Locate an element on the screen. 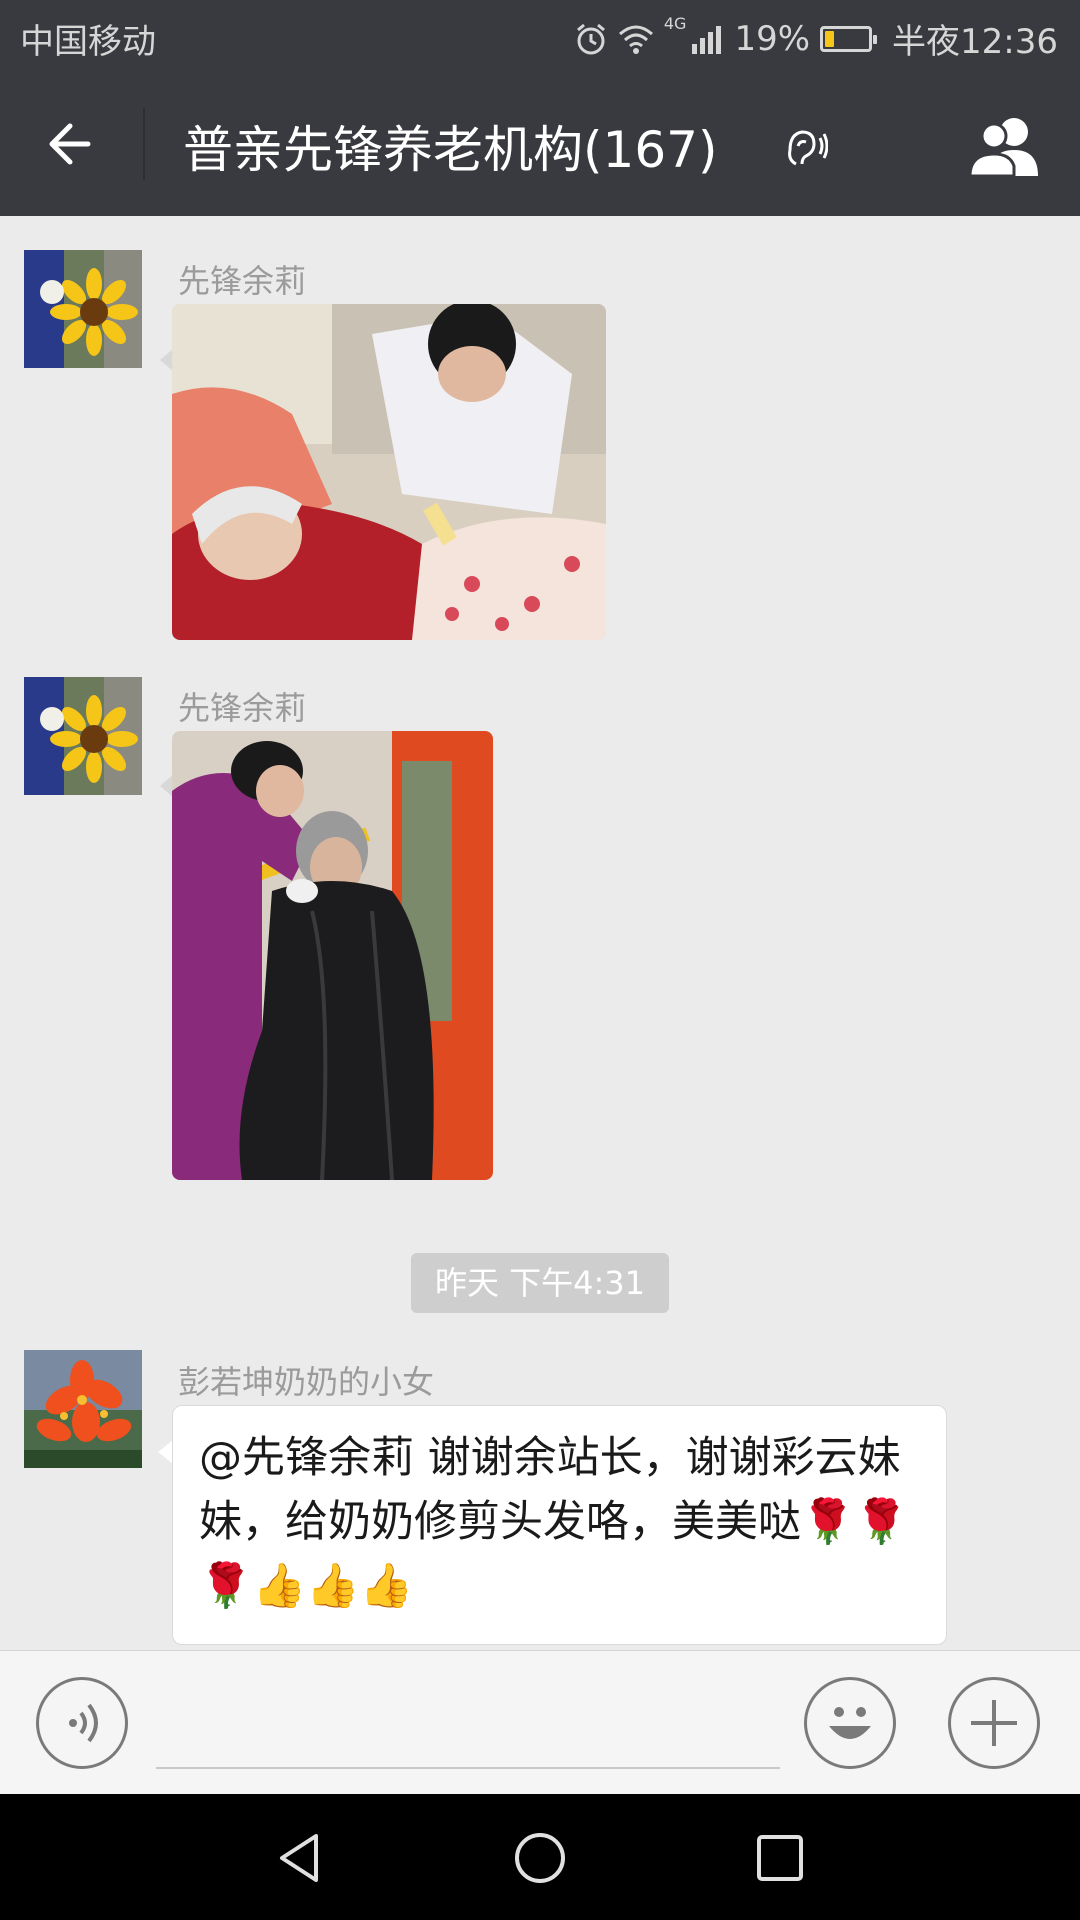  haircut-photo-image is located at coordinates (332, 955).